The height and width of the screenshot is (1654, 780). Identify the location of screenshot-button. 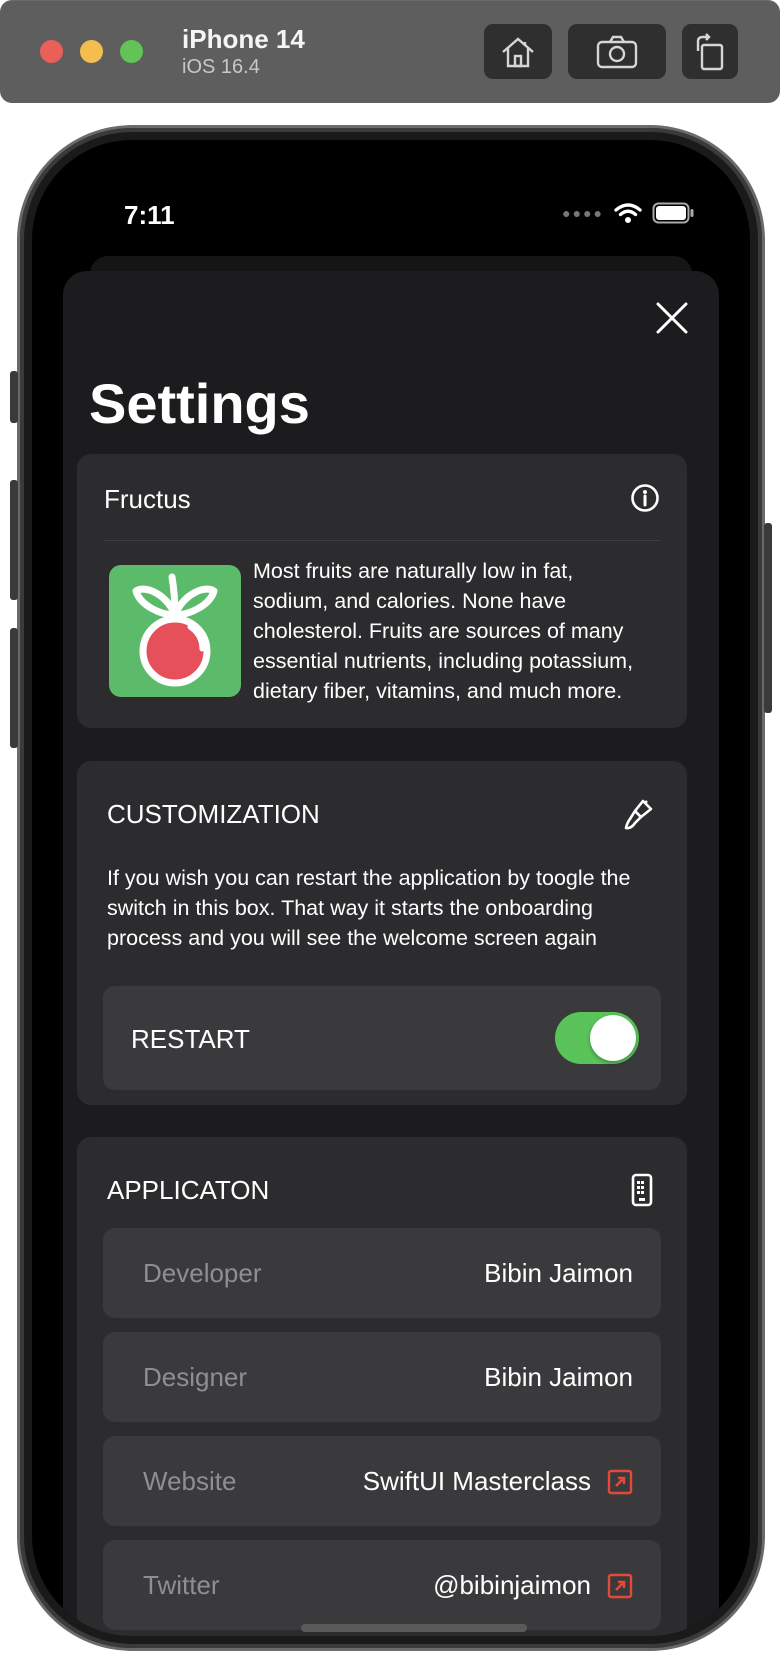
(617, 51).